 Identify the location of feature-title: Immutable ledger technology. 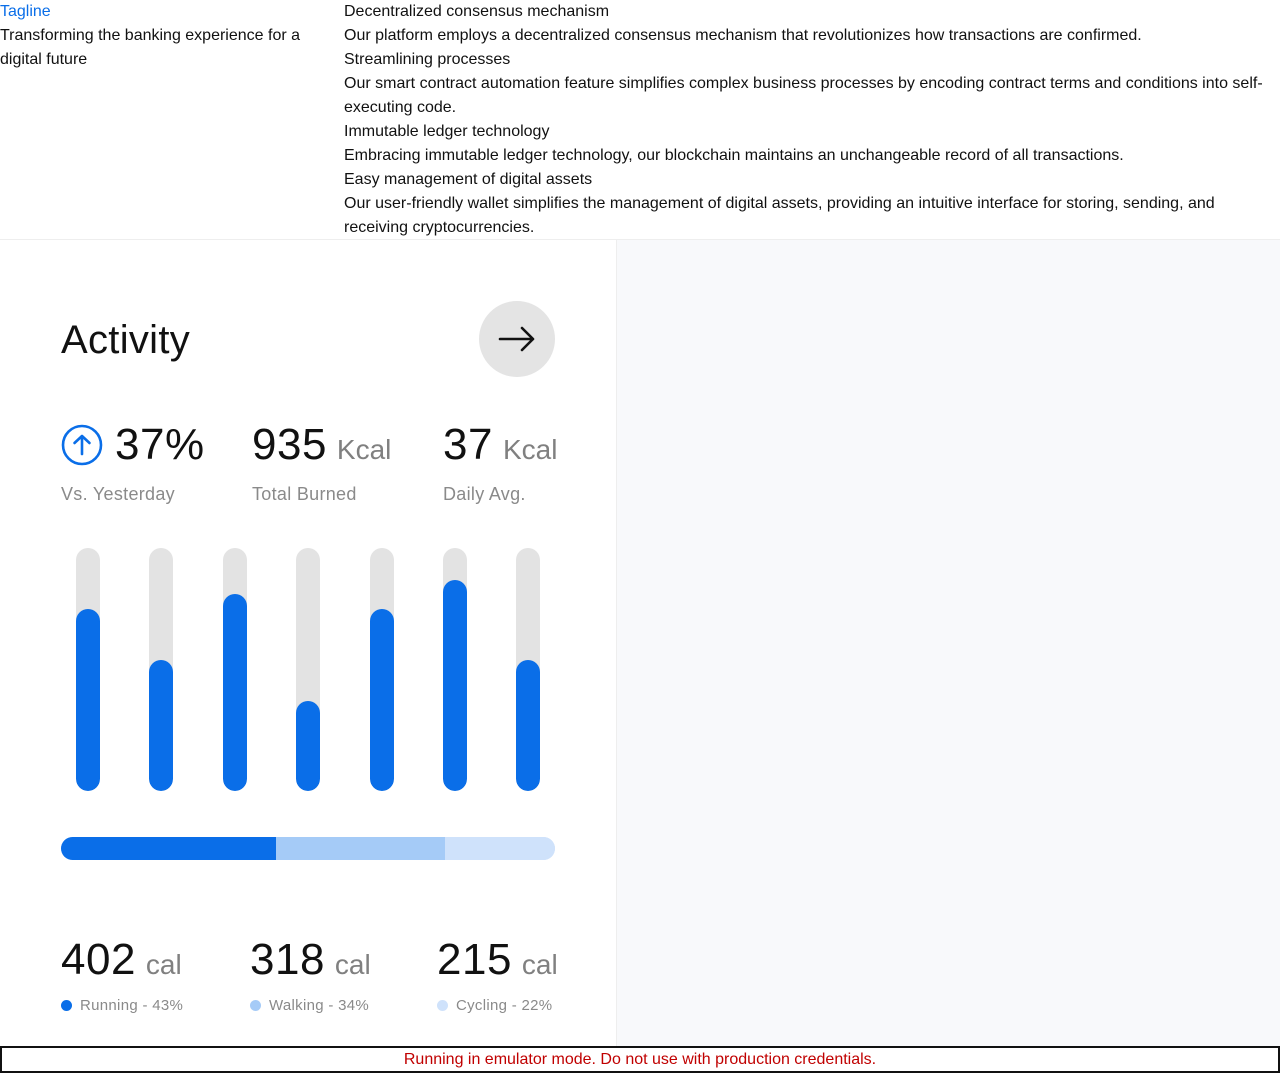
(447, 131).